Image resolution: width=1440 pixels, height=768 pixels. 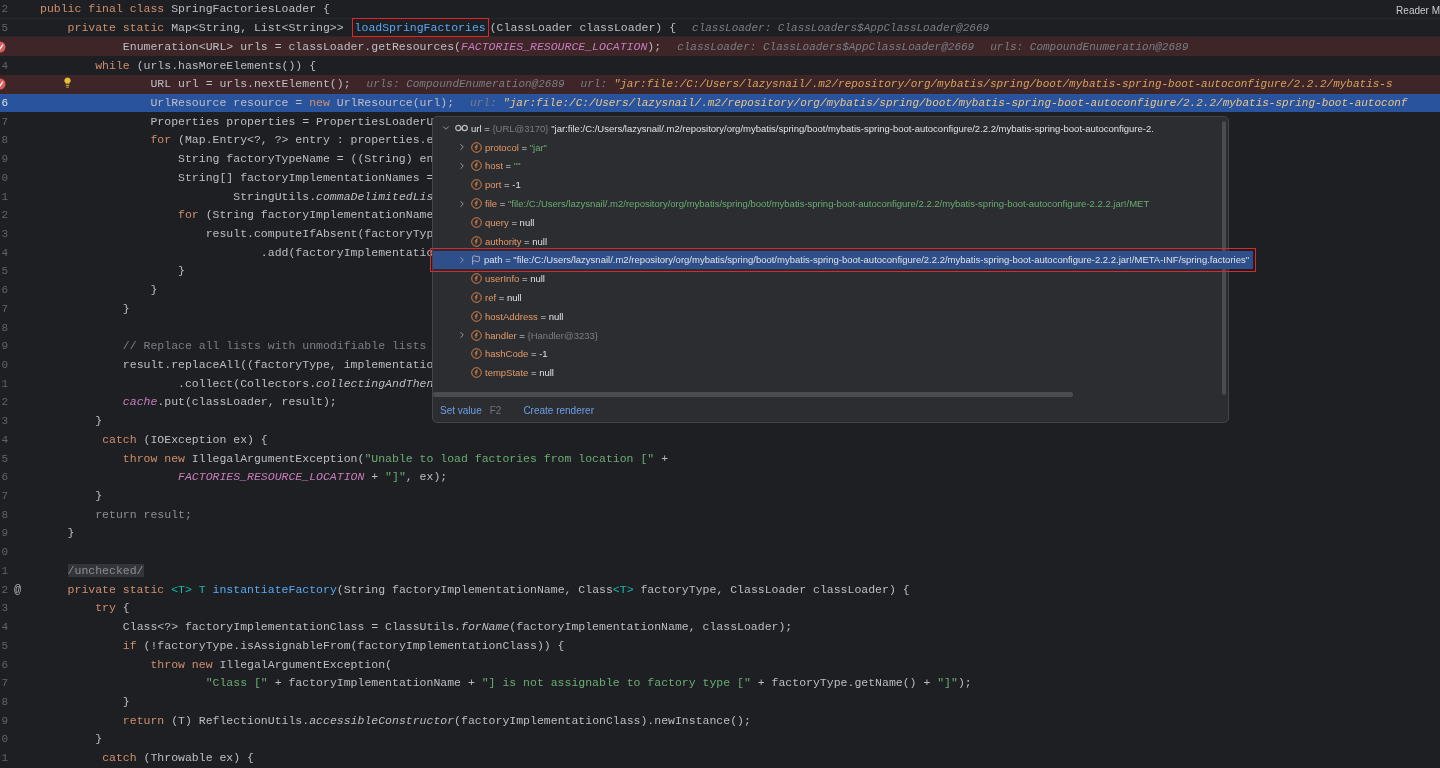 I want to click on tree-row: protocol = "jar", so click(x=492, y=147).